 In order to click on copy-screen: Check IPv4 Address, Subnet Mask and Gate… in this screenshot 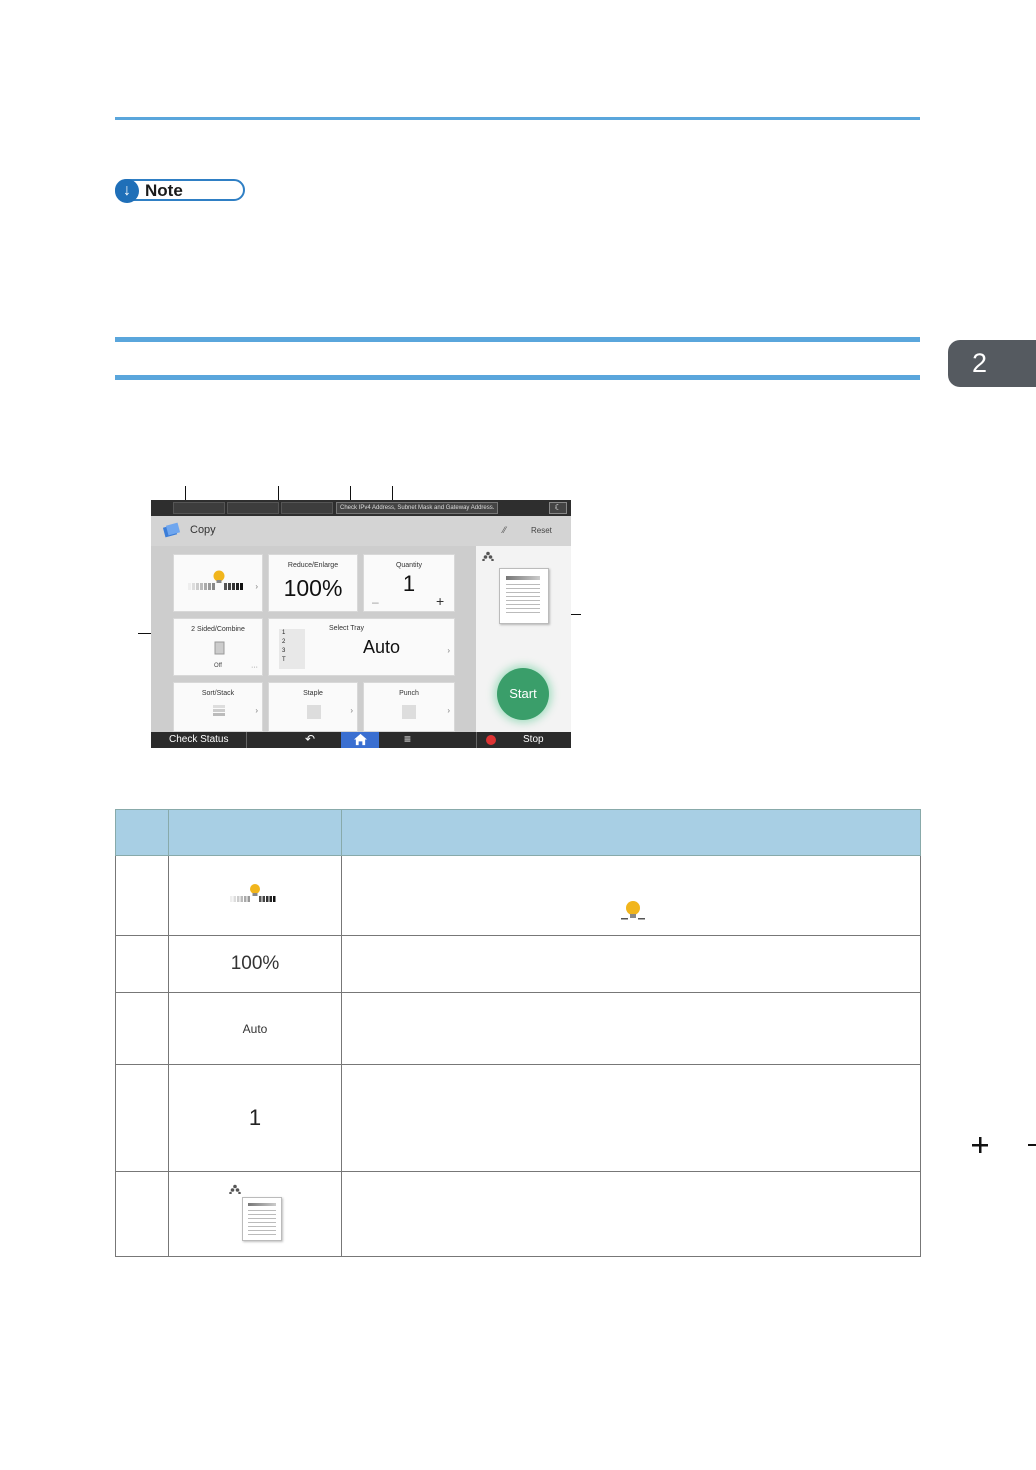, I will do `click(361, 624)`.